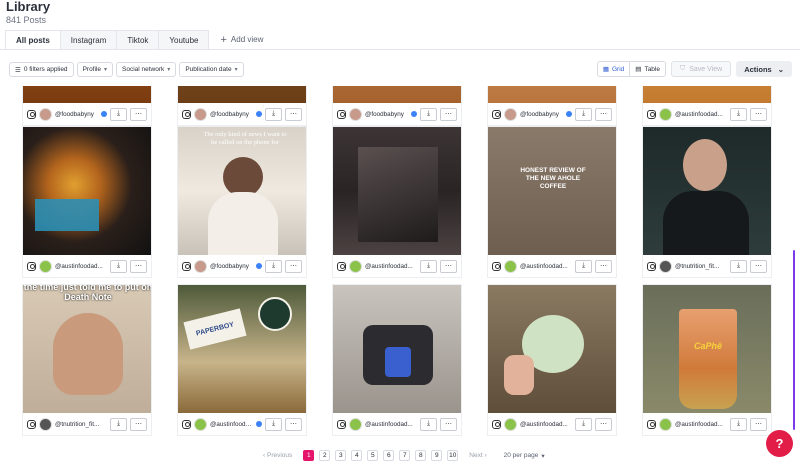 This screenshot has width=800, height=467. Describe the element at coordinates (309, 455) in the screenshot. I see `page-button: 1` at that location.